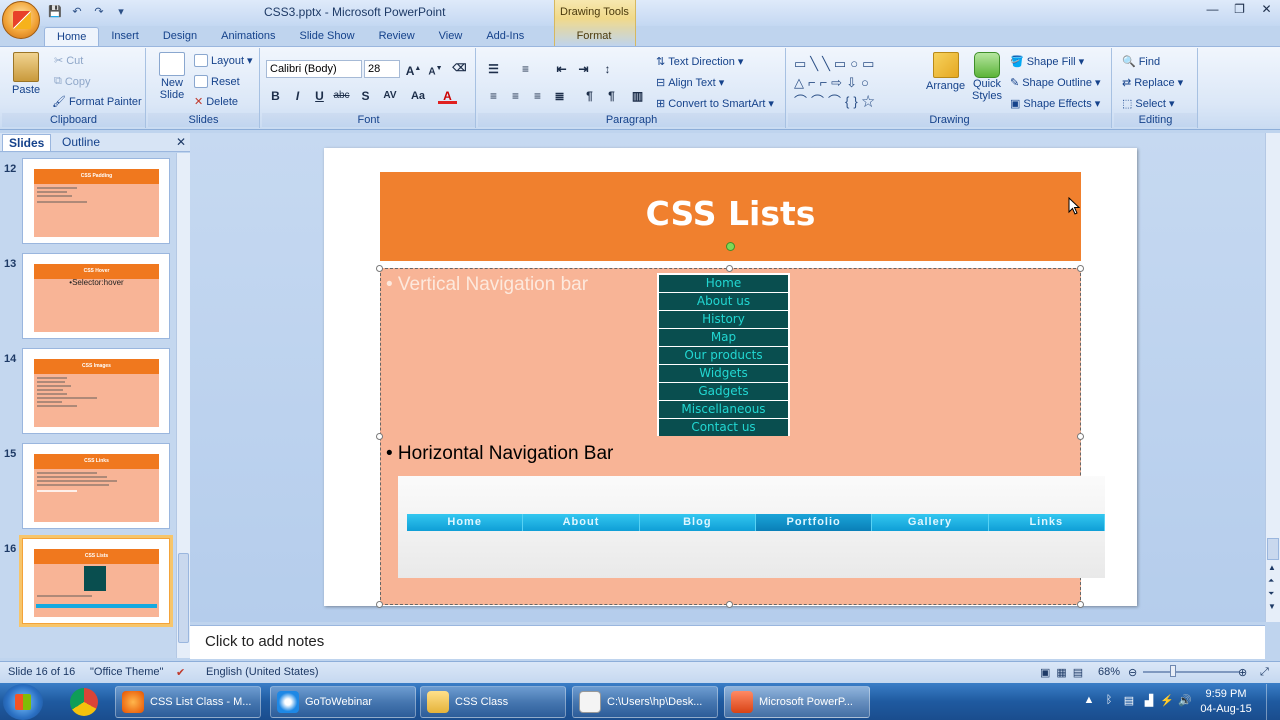 This screenshot has width=1280, height=720. What do you see at coordinates (561, 69) in the screenshot?
I see `decrease-indent-icon: ⇤` at bounding box center [561, 69].